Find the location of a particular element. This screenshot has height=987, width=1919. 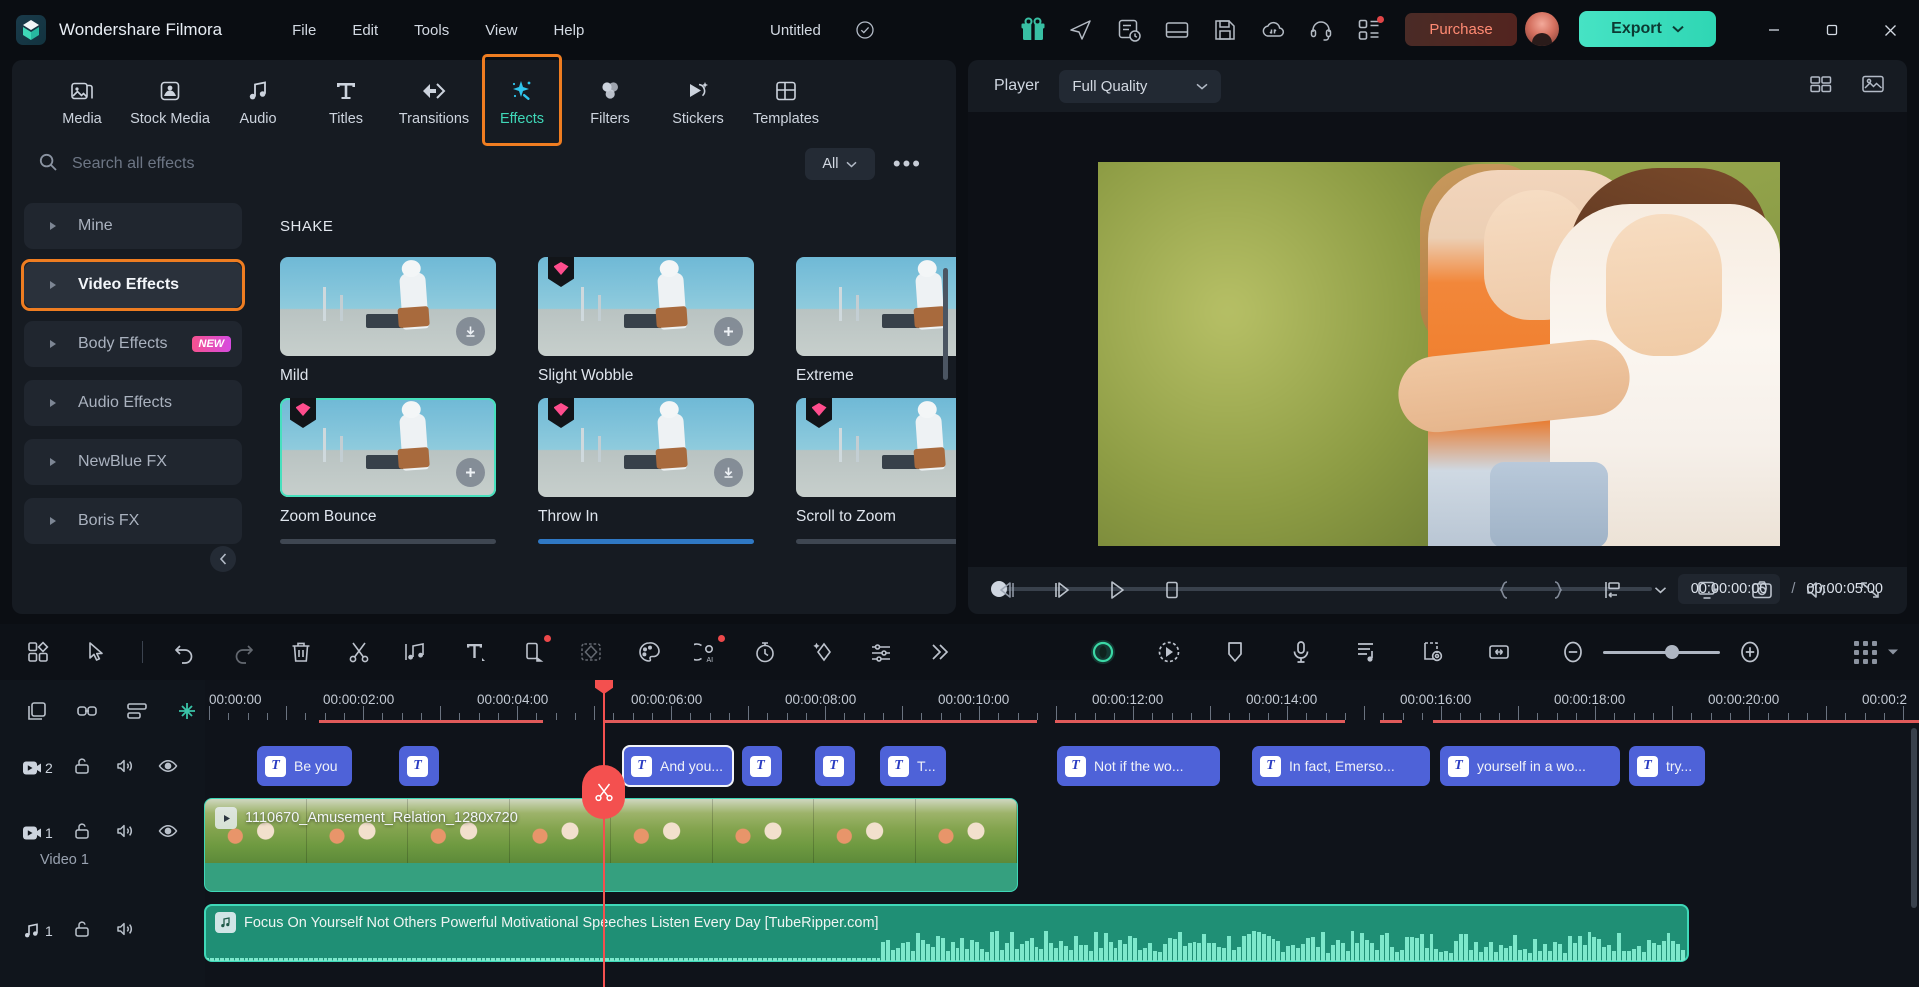

category-mine: Mine is located at coordinates (133, 226).